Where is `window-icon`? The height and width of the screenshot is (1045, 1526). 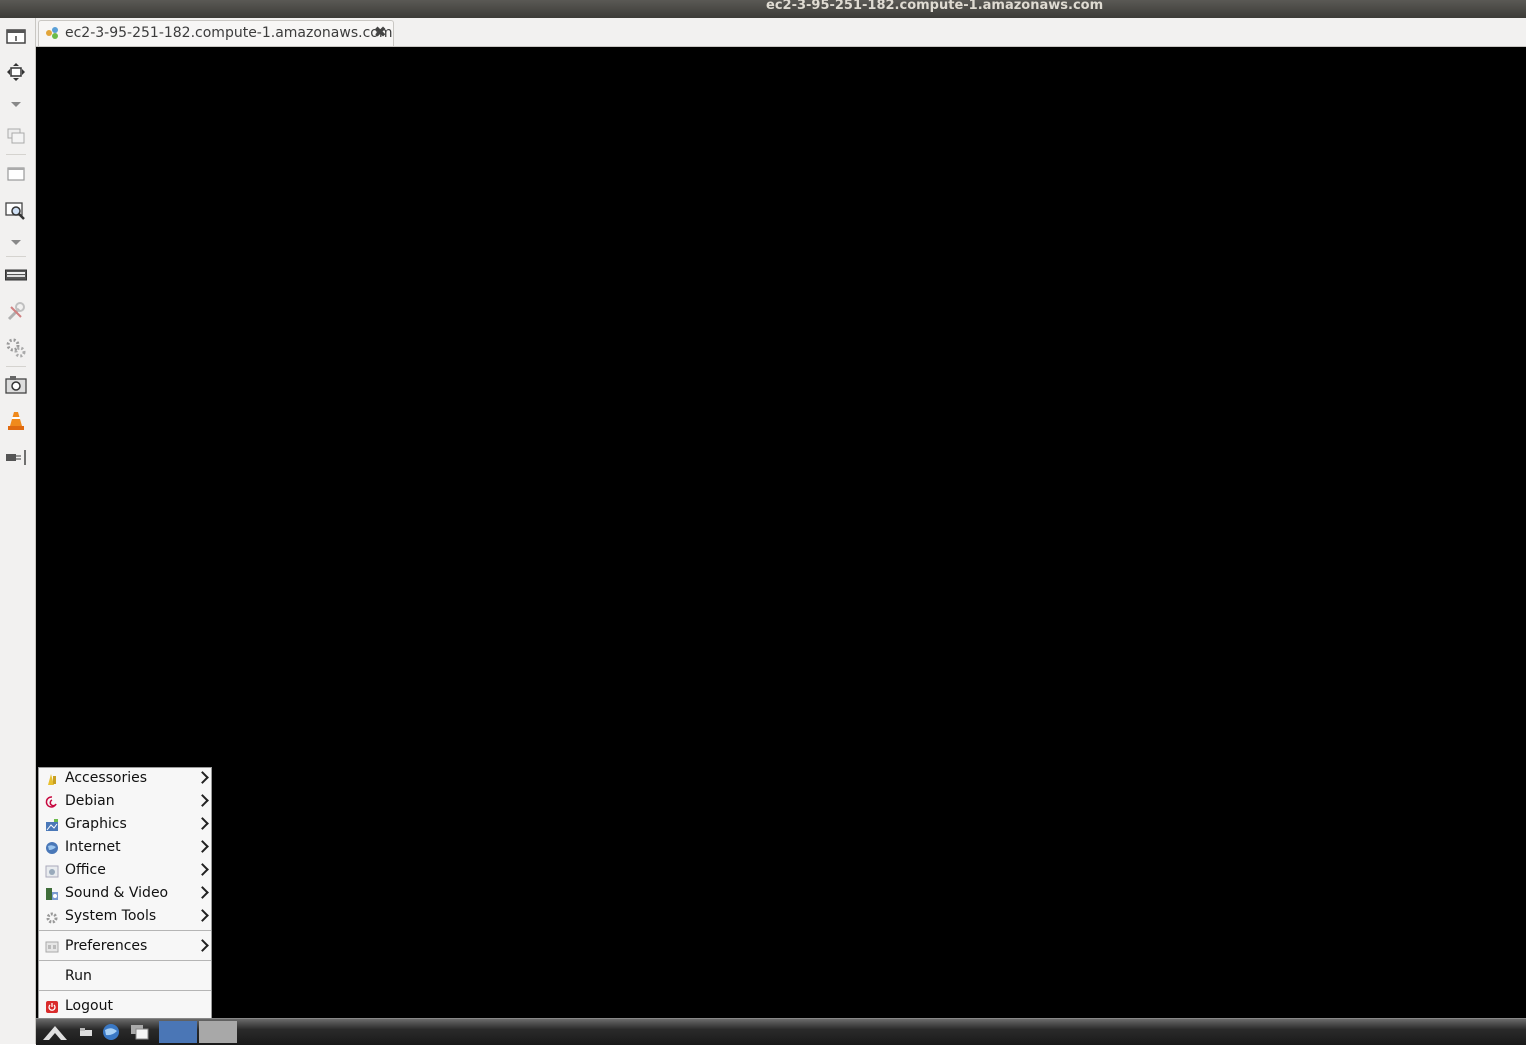
window-icon is located at coordinates (16, 36).